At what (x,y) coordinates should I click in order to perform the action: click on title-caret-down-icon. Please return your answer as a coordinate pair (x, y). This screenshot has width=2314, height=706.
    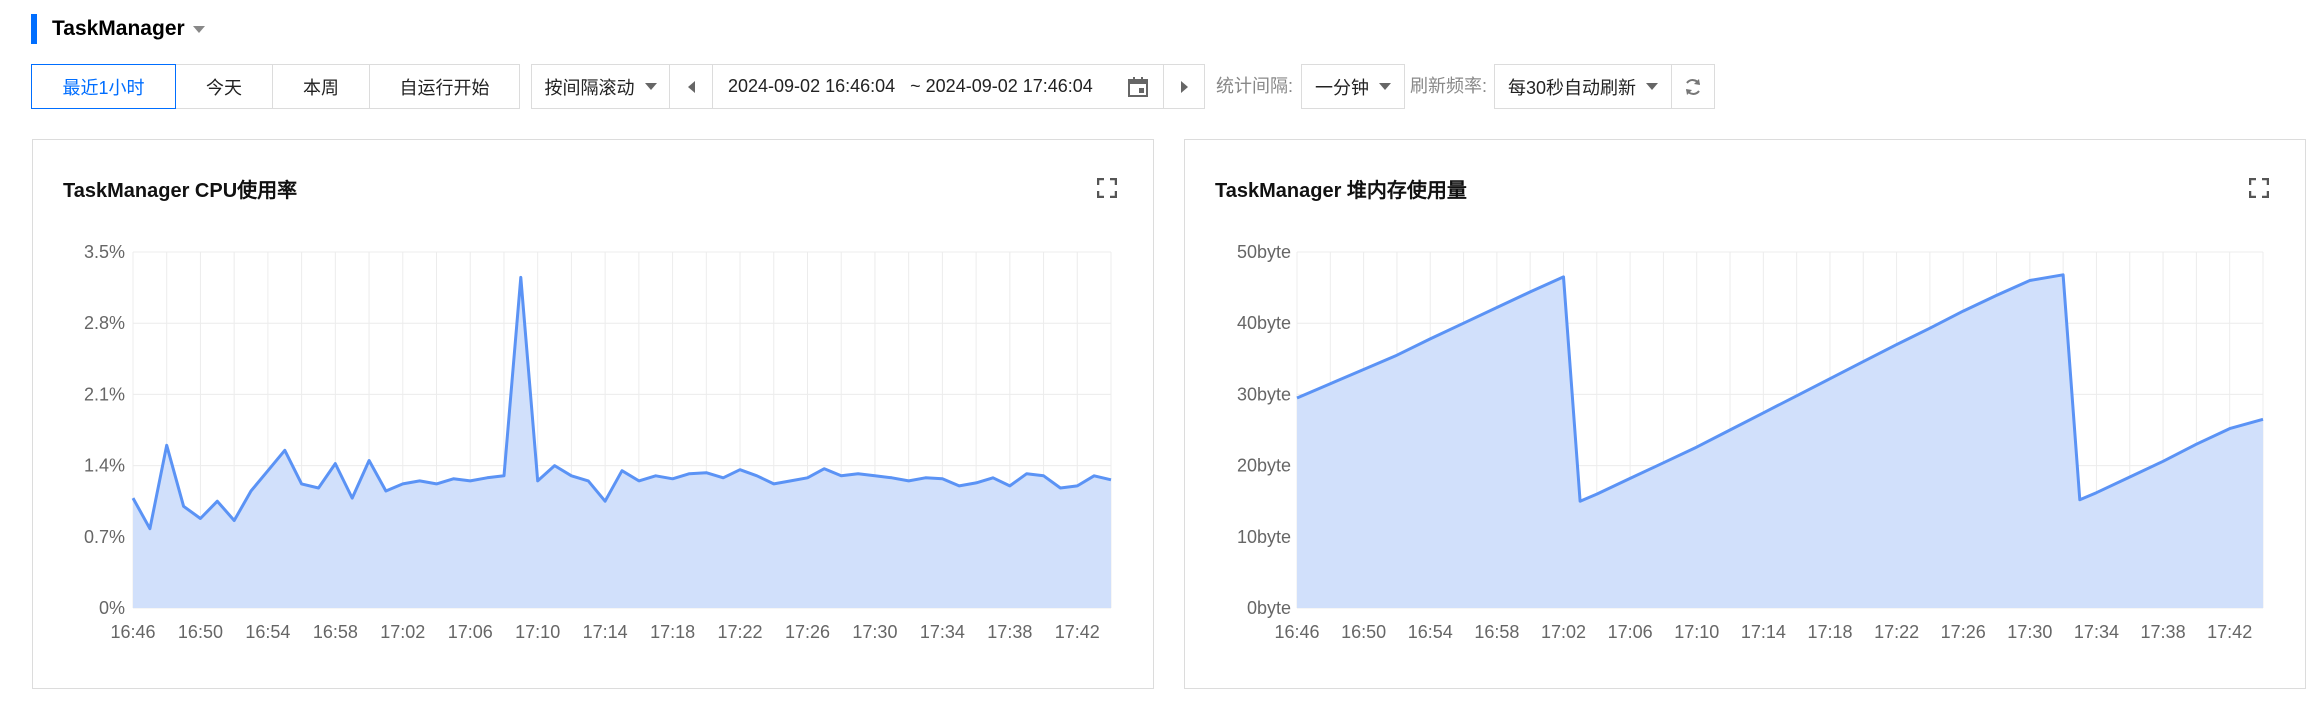
    Looking at the image, I should click on (199, 29).